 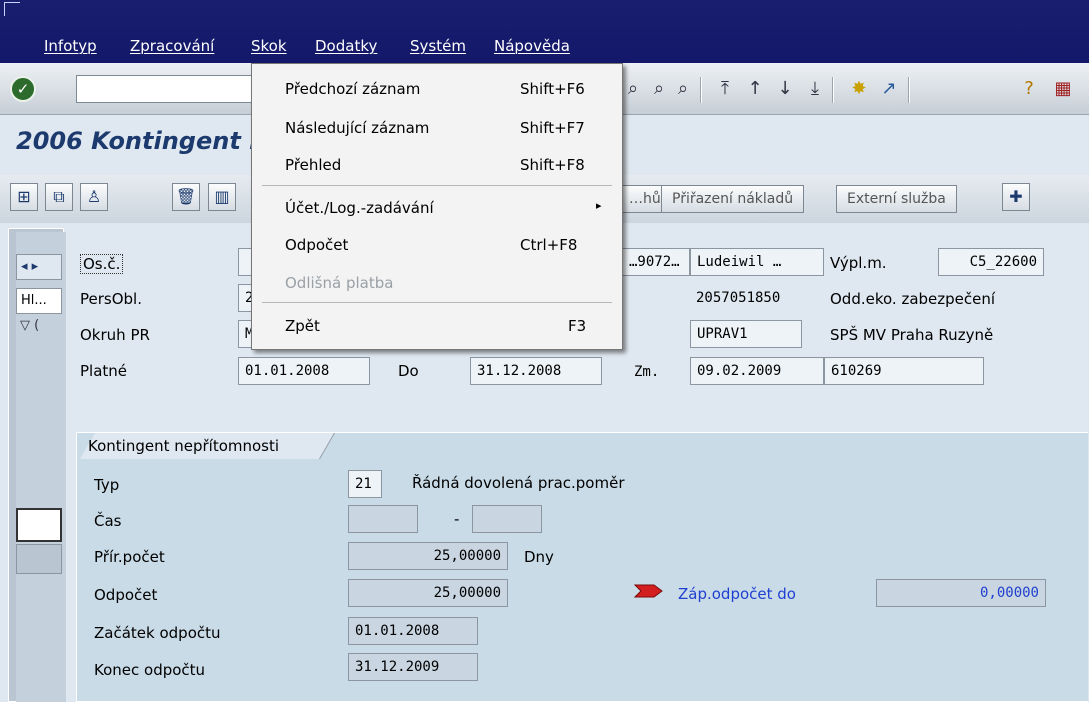 What do you see at coordinates (59, 197) in the screenshot?
I see `copy-record-icon: ⧉` at bounding box center [59, 197].